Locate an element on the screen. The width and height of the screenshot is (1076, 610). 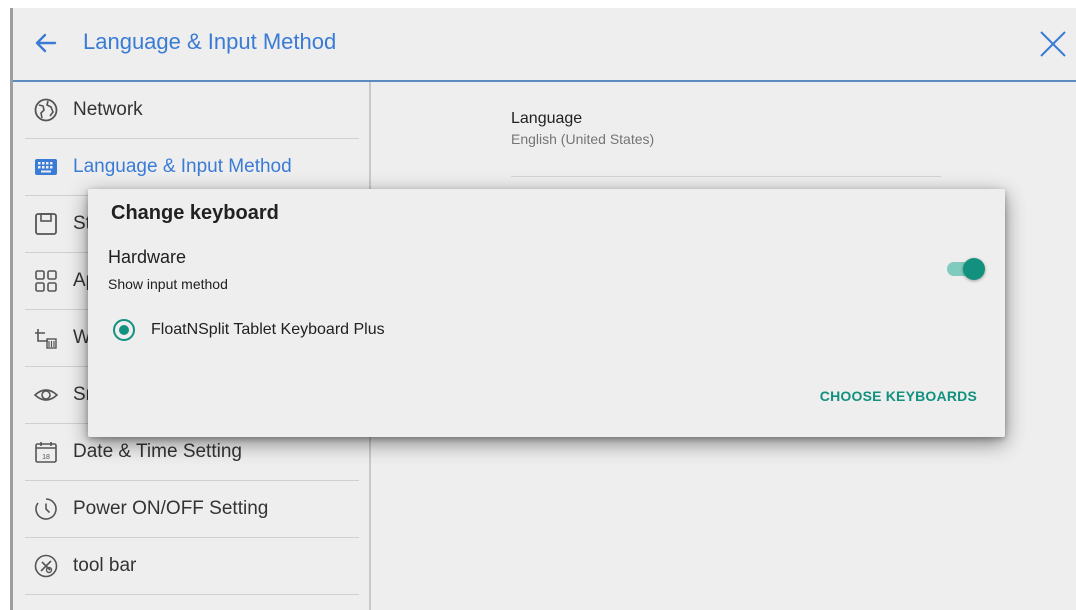
close-icon is located at coordinates (1053, 44).